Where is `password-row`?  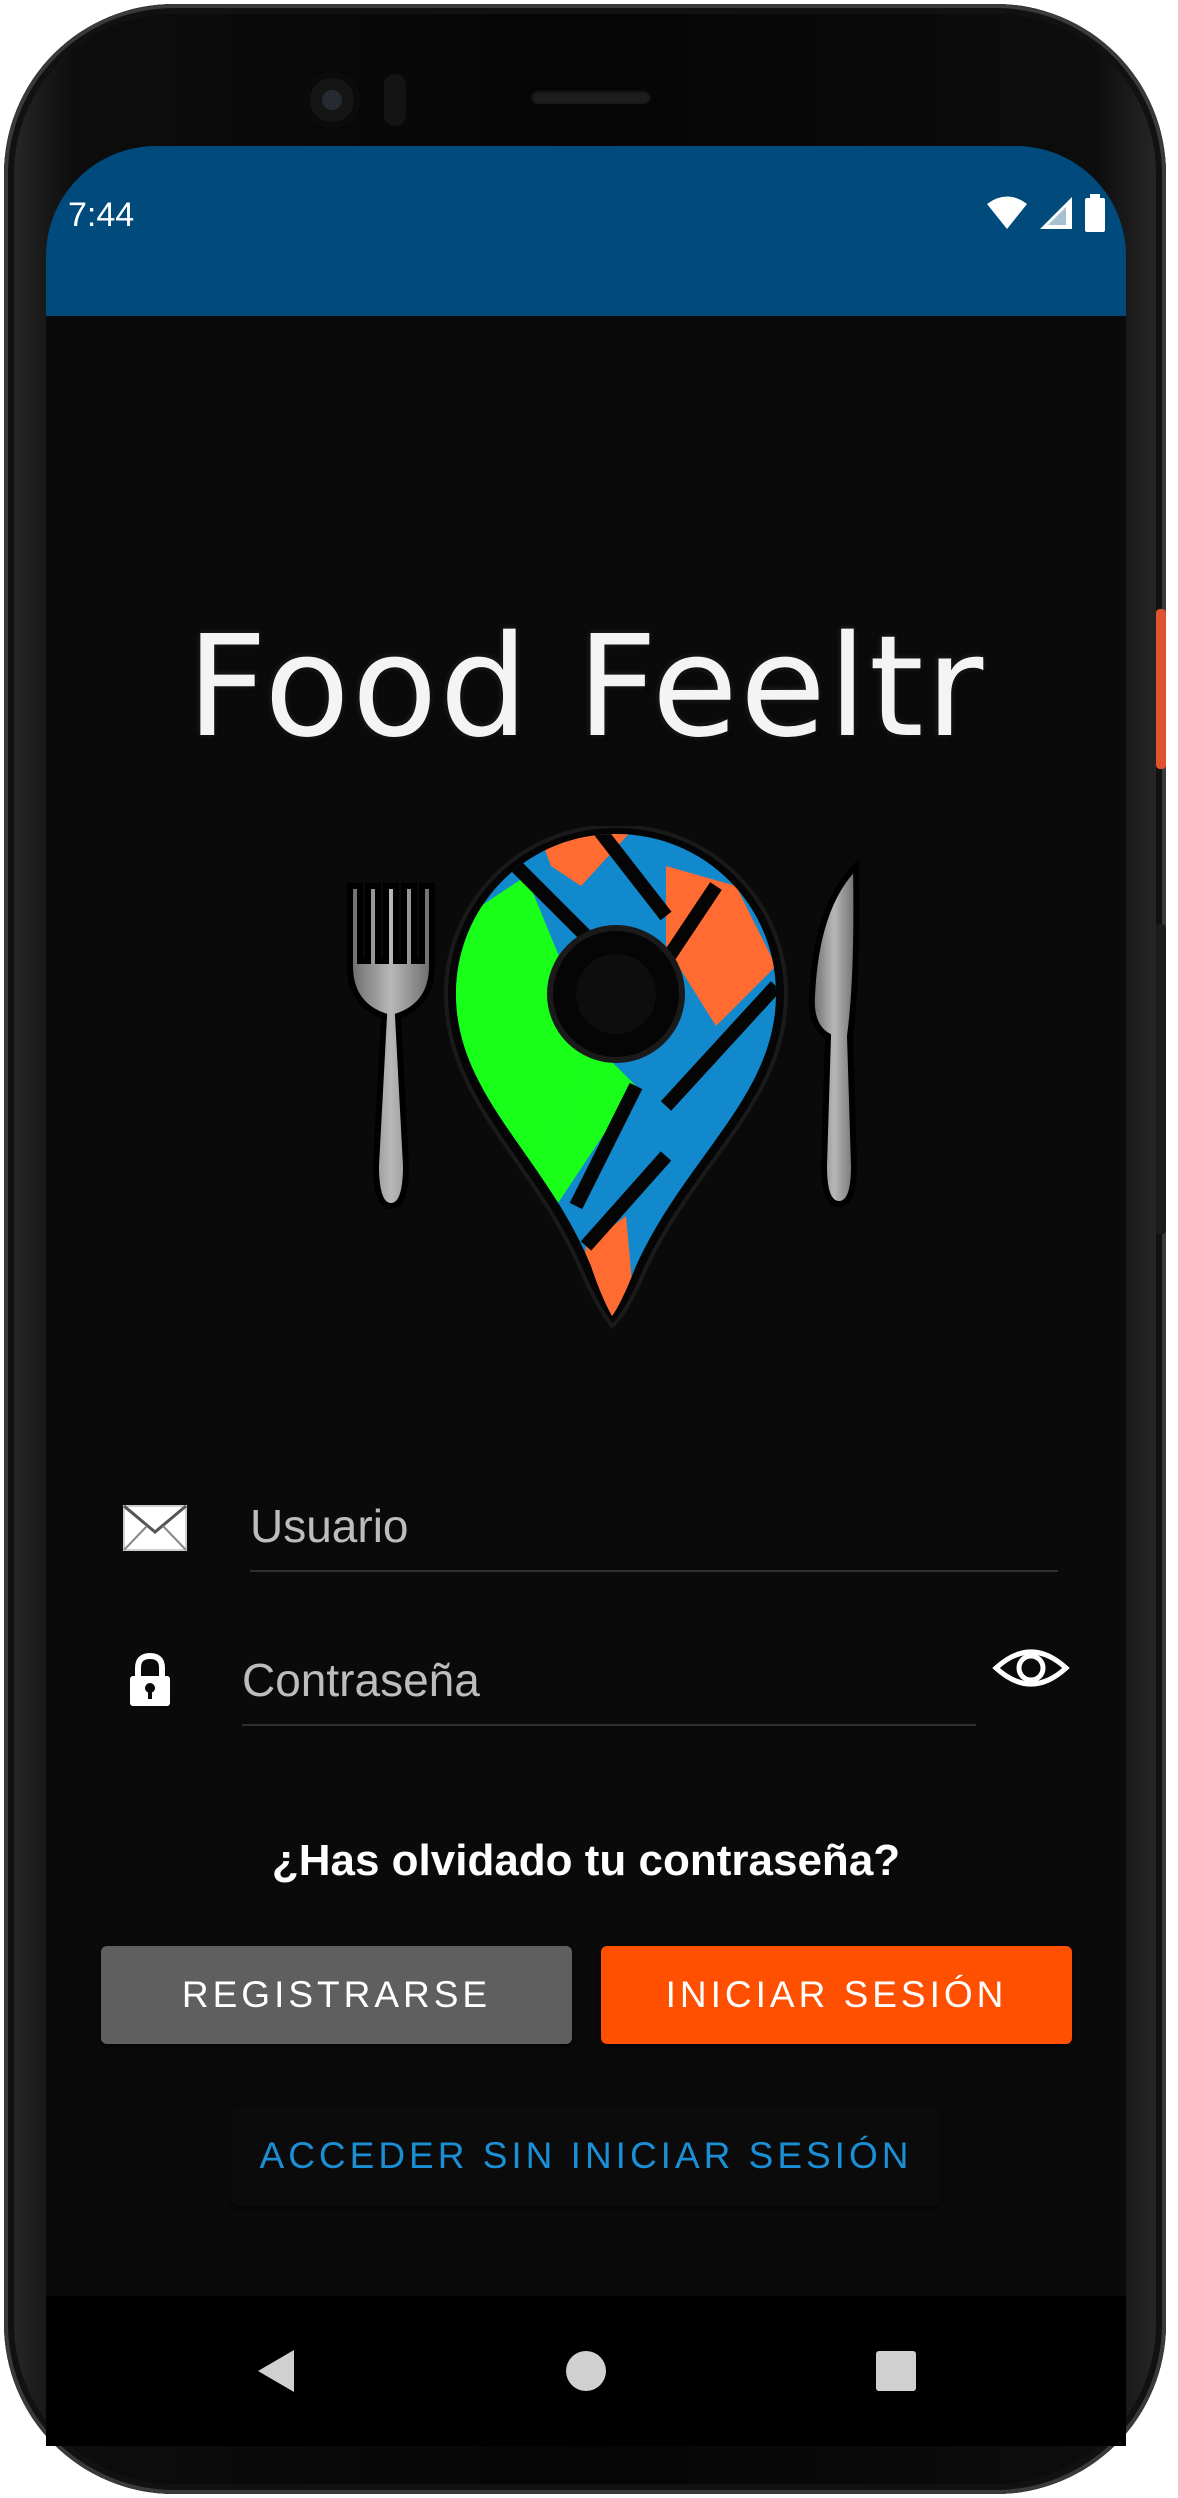
password-row is located at coordinates (586, 1681).